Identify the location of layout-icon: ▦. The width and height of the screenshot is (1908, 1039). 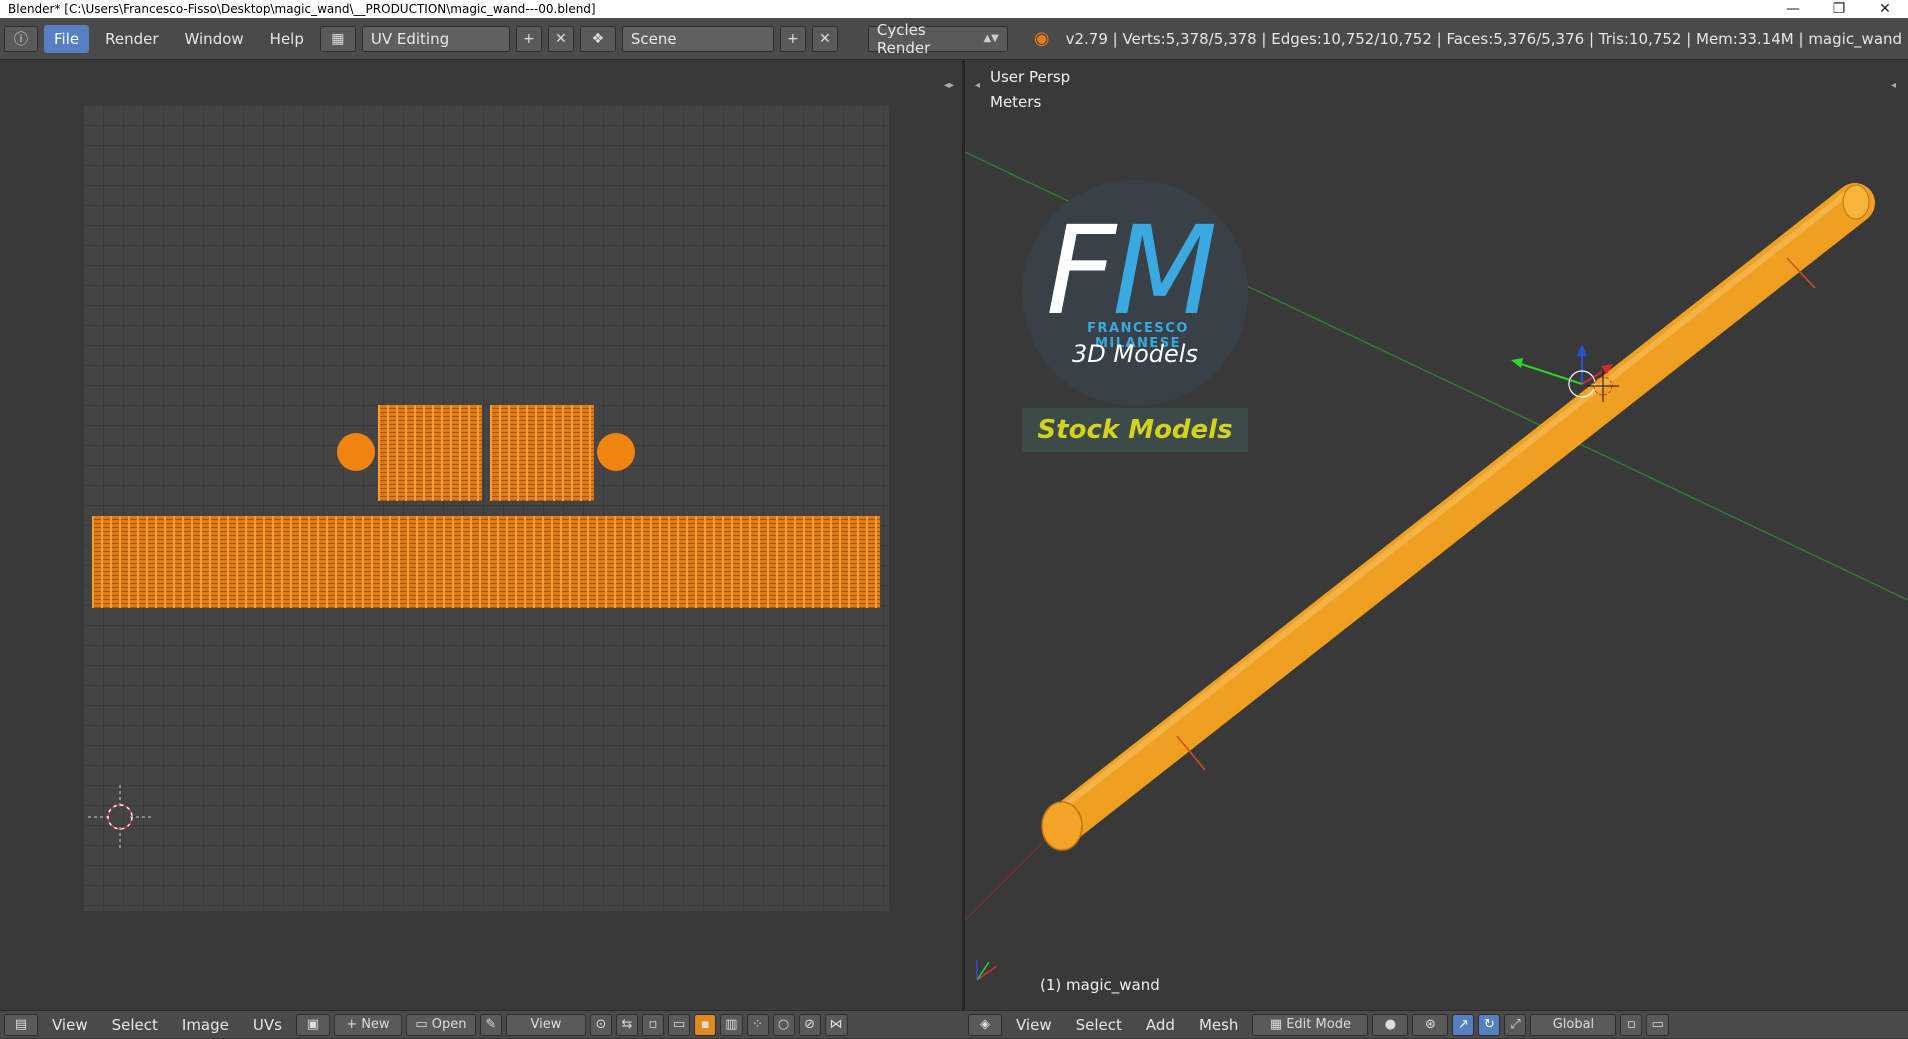
(337, 38).